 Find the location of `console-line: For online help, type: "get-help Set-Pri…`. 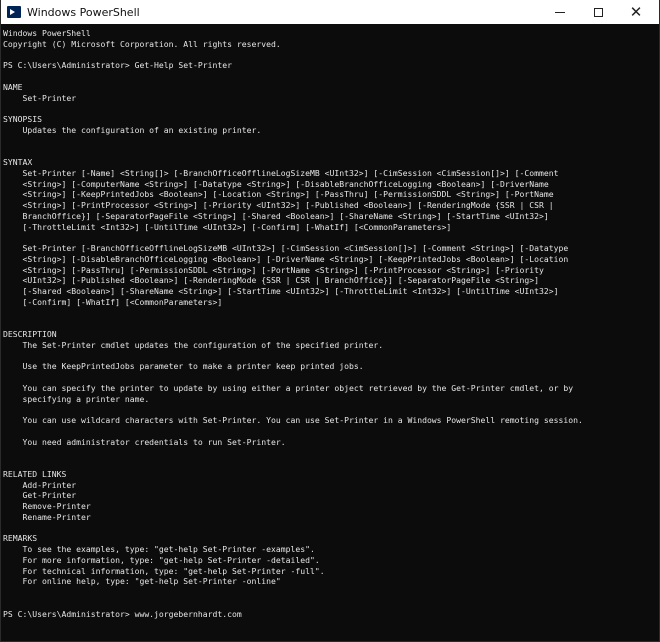

console-line: For online help, type: "get-help Set-Pri… is located at coordinates (142, 581).